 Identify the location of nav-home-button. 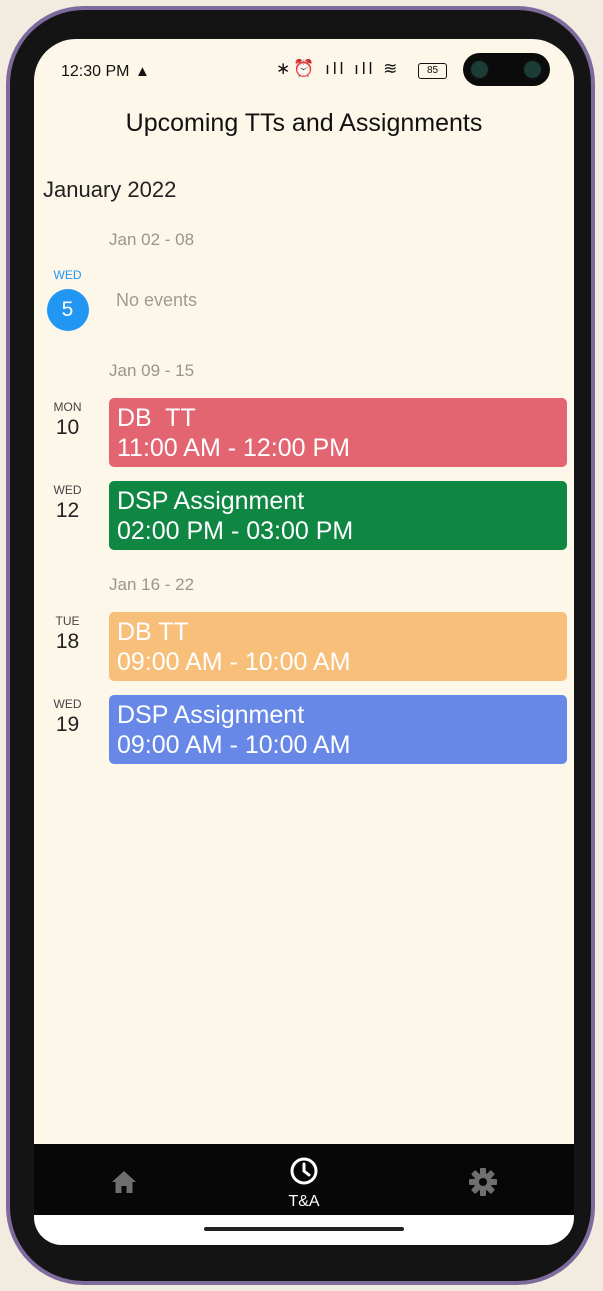
(124, 1182).